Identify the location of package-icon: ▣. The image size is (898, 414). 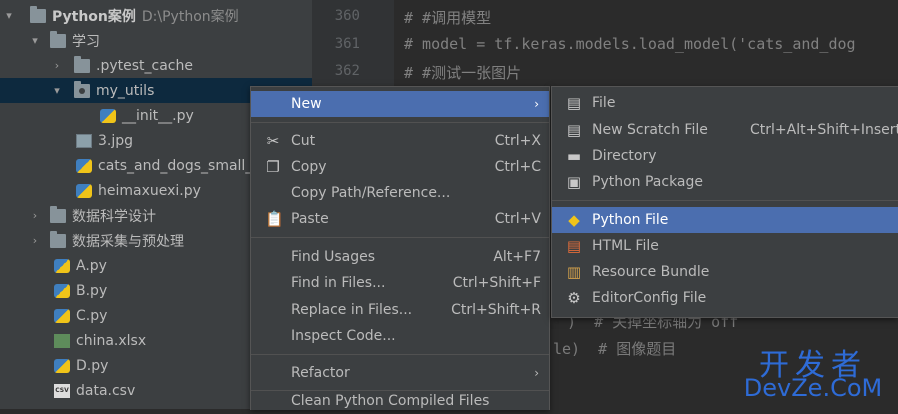
(574, 182).